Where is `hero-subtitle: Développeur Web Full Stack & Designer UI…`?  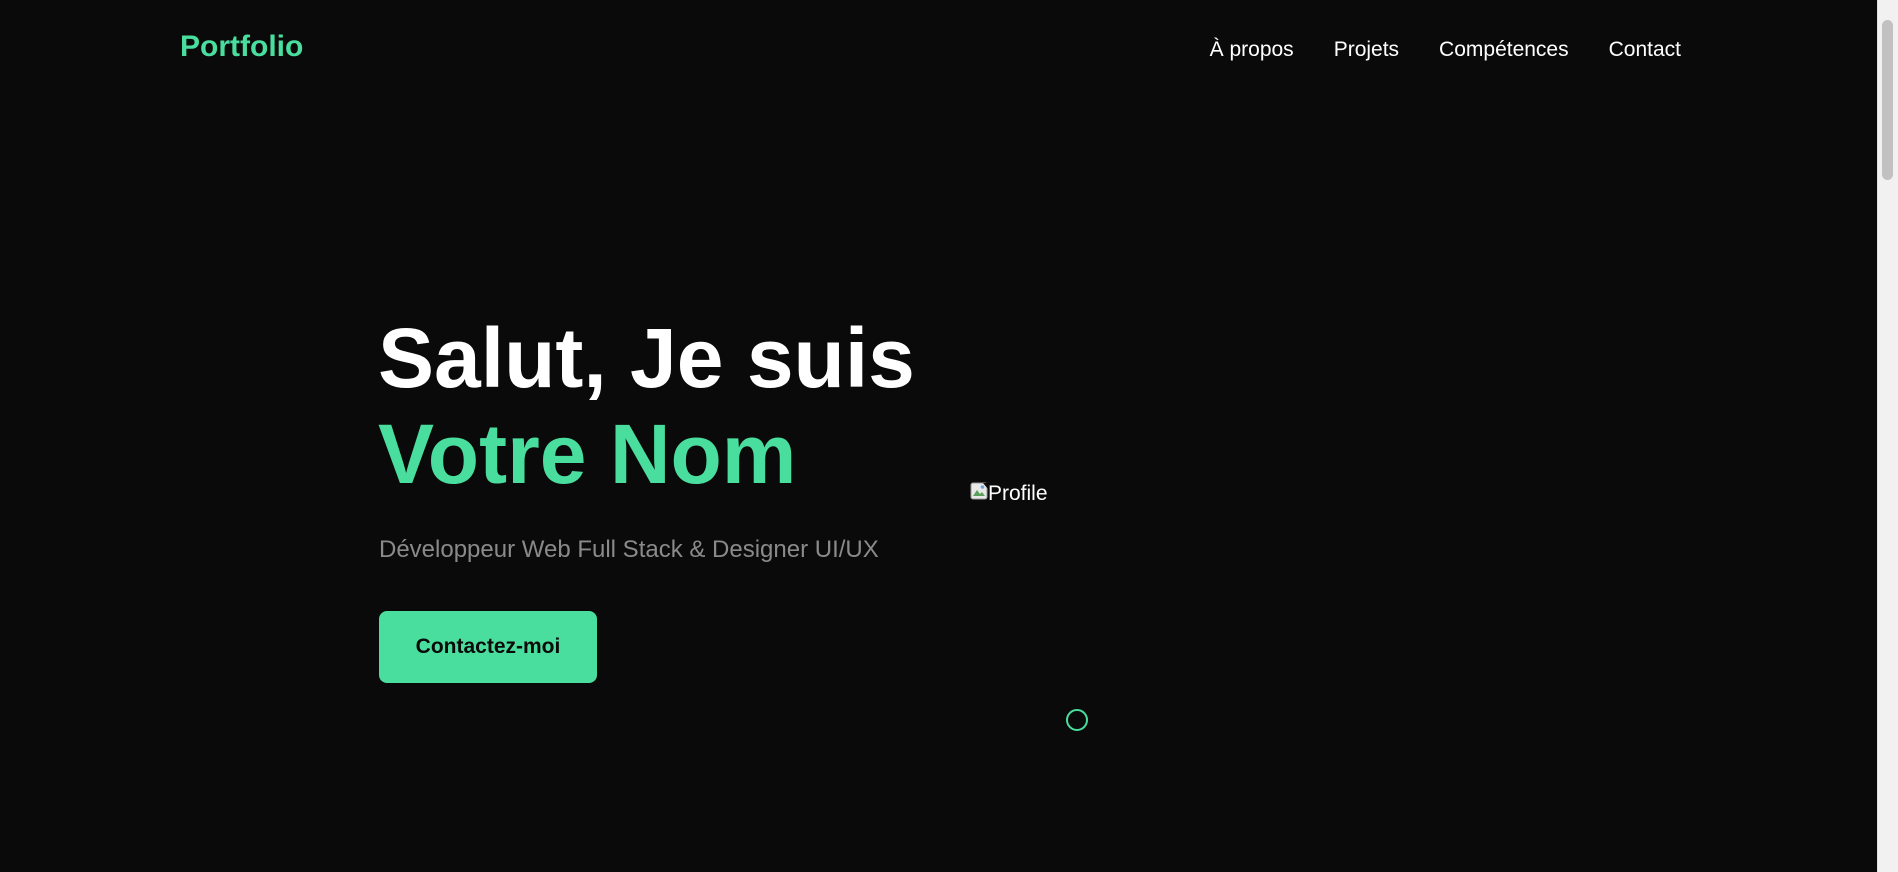
hero-subtitle: Développeur Web Full Stack & Designer UI… is located at coordinates (629, 549).